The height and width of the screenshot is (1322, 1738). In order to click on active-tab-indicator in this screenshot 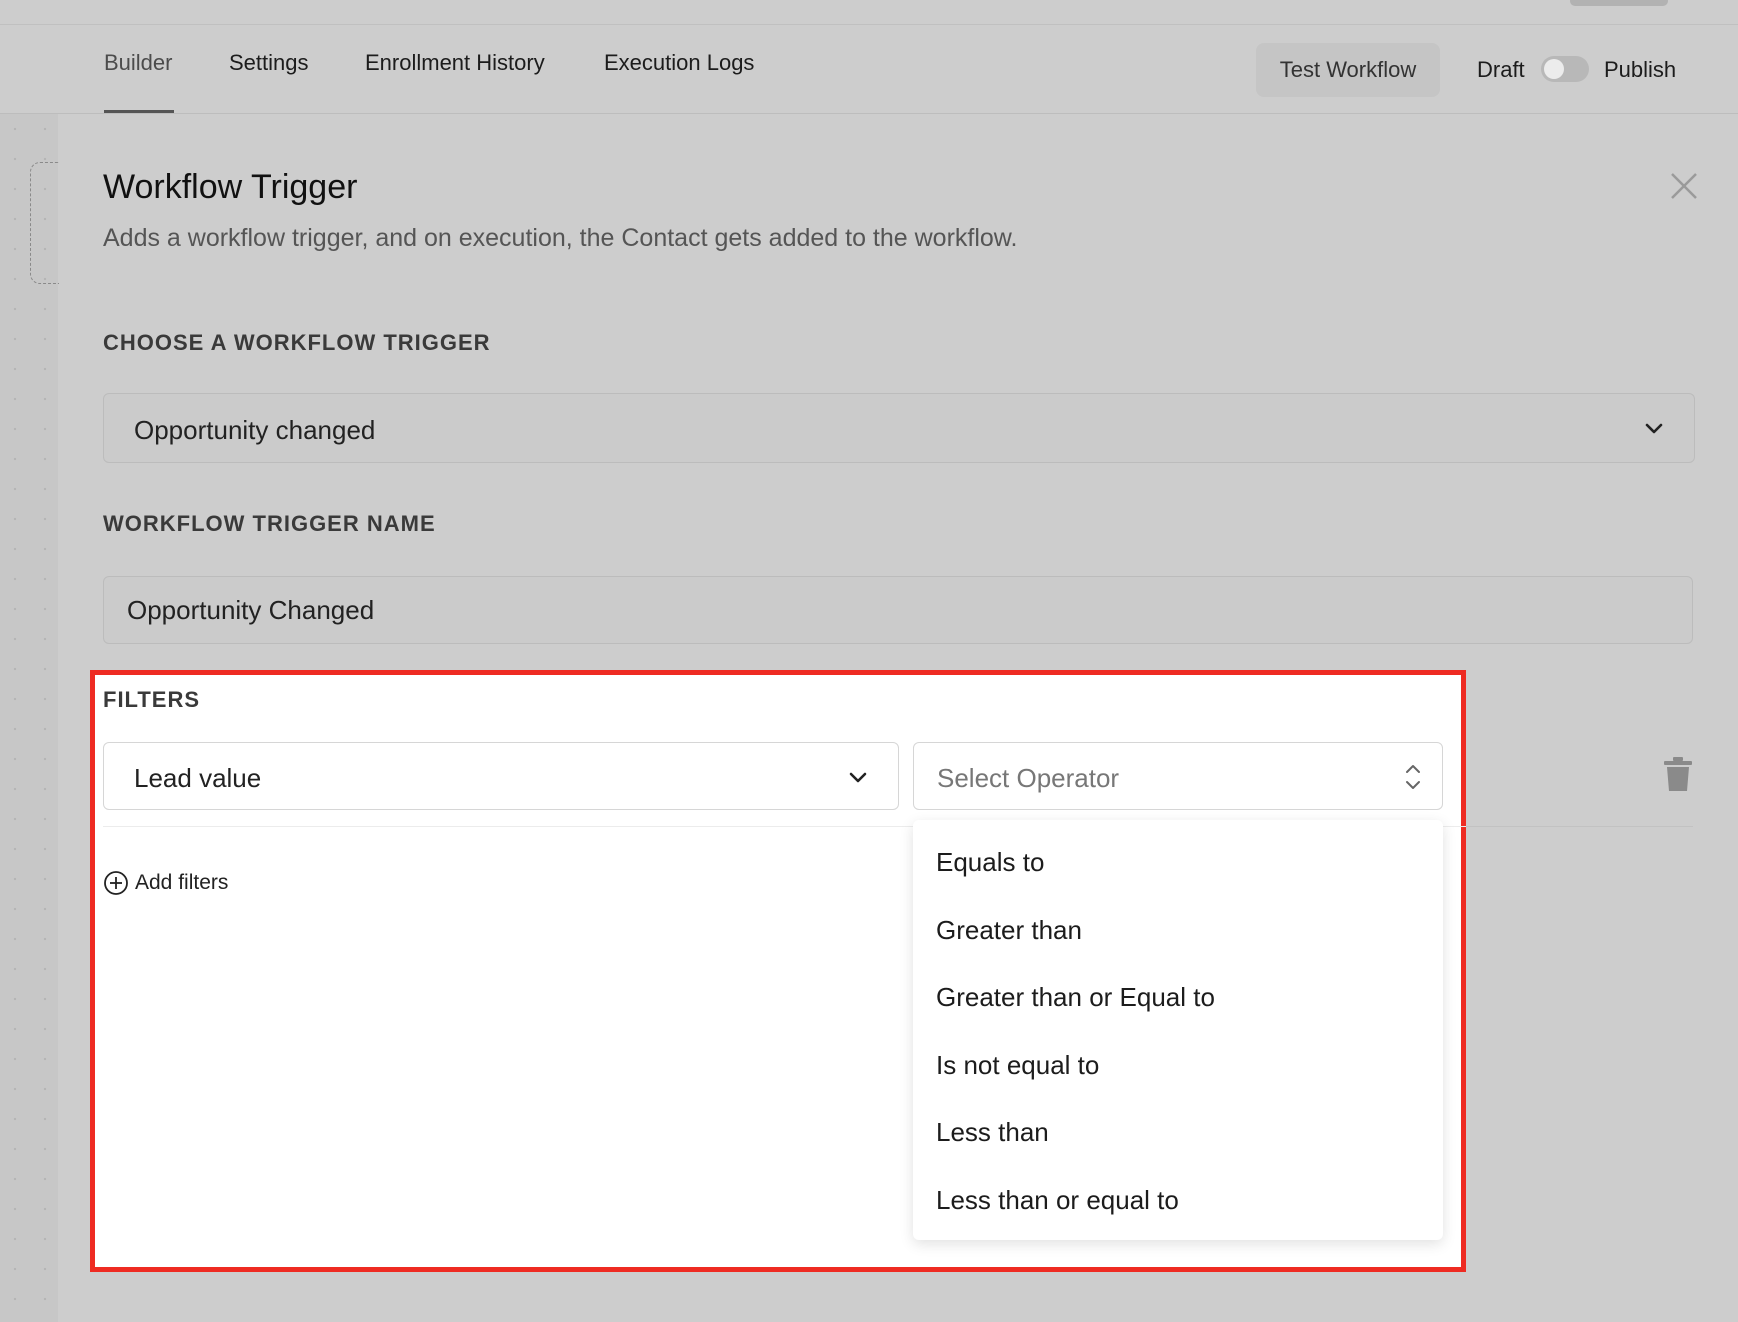, I will do `click(139, 111)`.